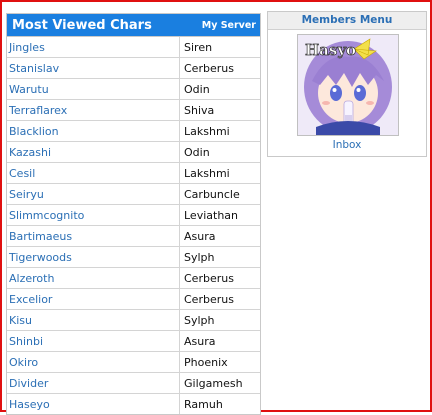  Describe the element at coordinates (93, 68) in the screenshot. I see `character-name-link: Stanislav` at that location.